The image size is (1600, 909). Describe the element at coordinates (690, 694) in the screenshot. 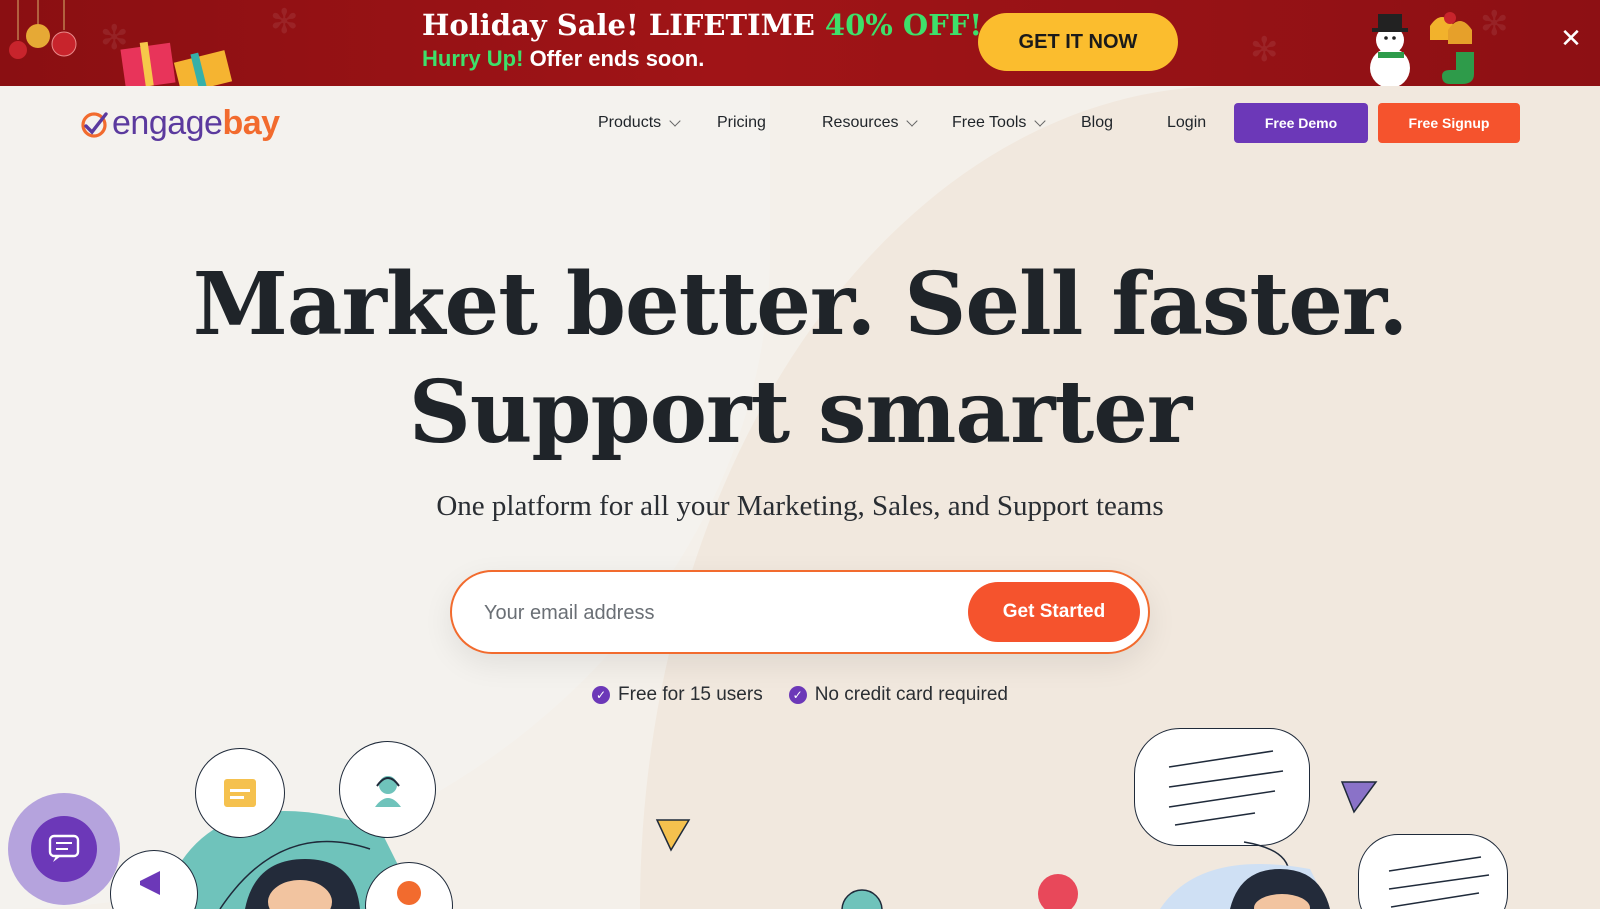

I see `perk-label: Free for 15 users` at that location.